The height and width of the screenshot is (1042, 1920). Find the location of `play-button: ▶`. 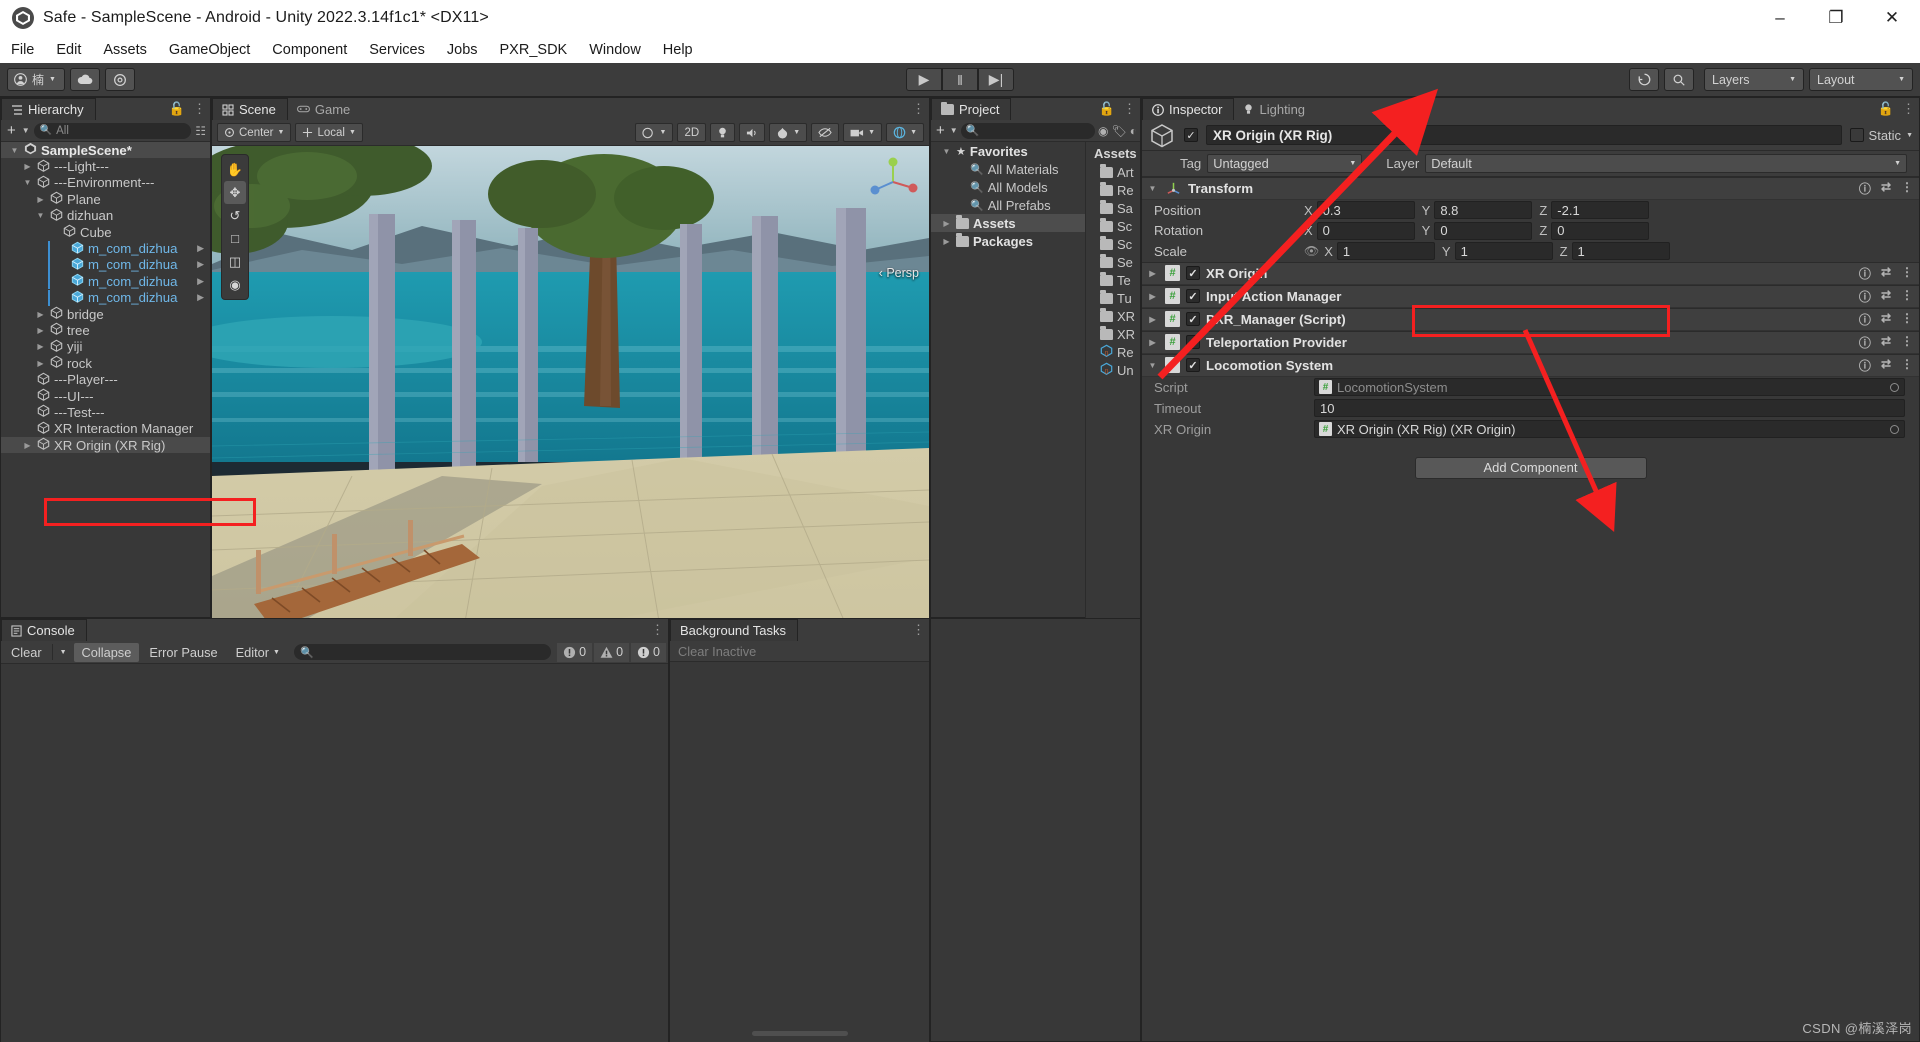

play-button: ▶ is located at coordinates (924, 79).